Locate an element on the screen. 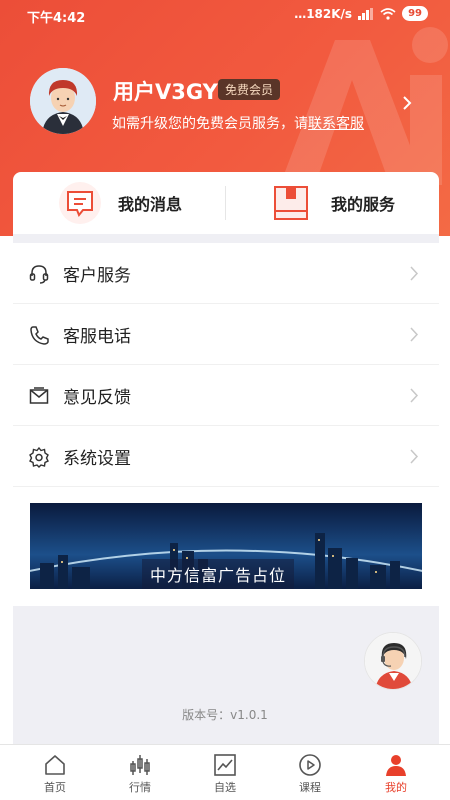  battery-indicator: 99 is located at coordinates (415, 13).